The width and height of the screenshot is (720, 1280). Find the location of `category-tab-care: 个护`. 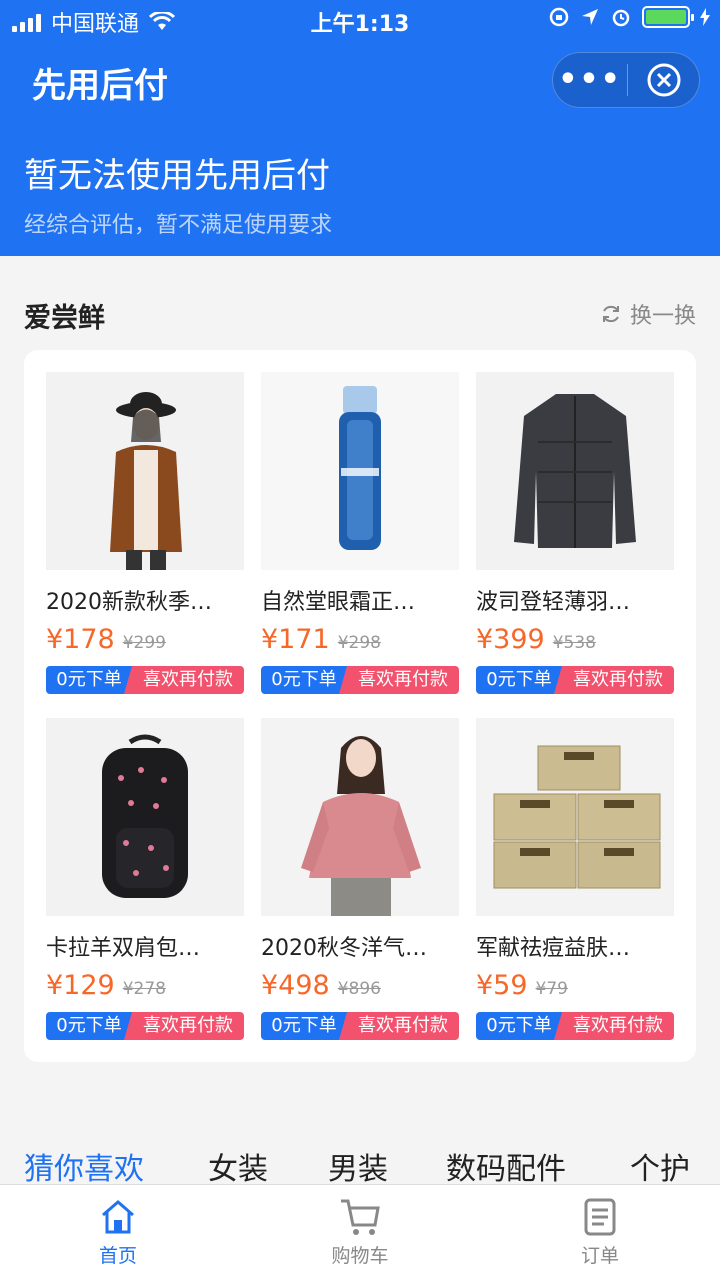

category-tab-care: 个护 is located at coordinates (660, 1166).